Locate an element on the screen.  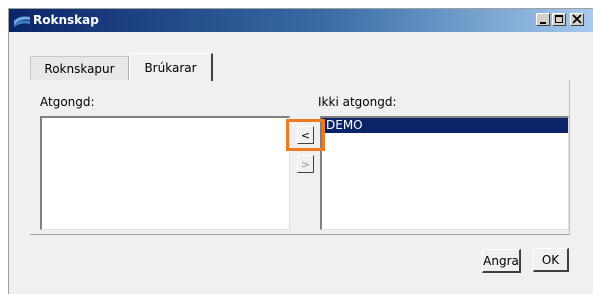
maximize-button is located at coordinates (559, 19).